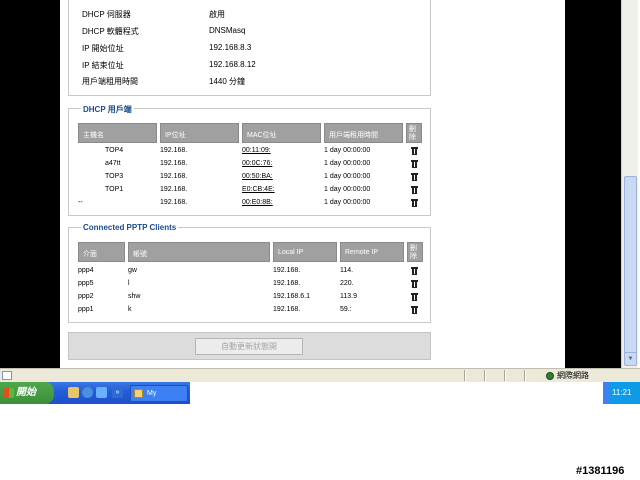 This screenshot has height=480, width=640. I want to click on start-button: 開始, so click(27, 393).